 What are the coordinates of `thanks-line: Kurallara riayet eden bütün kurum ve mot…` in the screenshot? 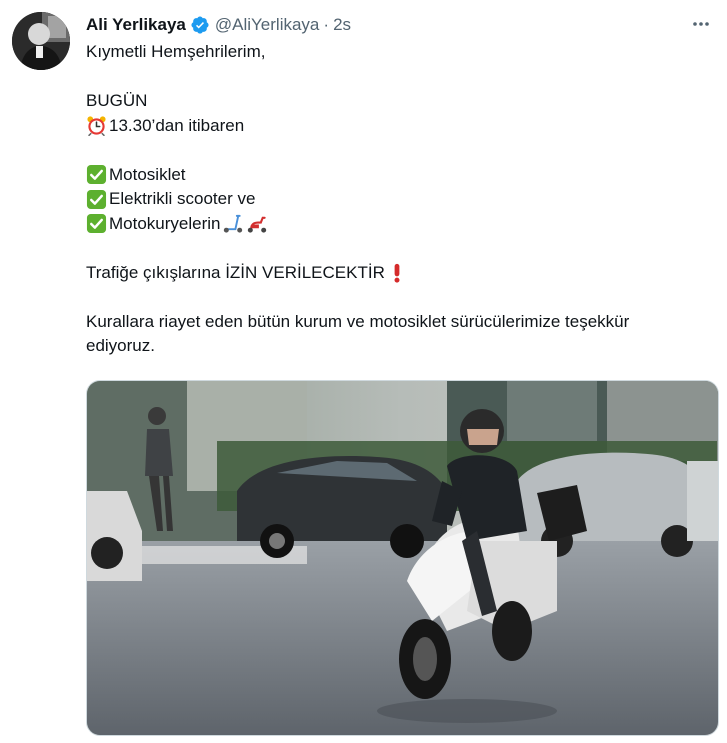 It's located at (358, 321).